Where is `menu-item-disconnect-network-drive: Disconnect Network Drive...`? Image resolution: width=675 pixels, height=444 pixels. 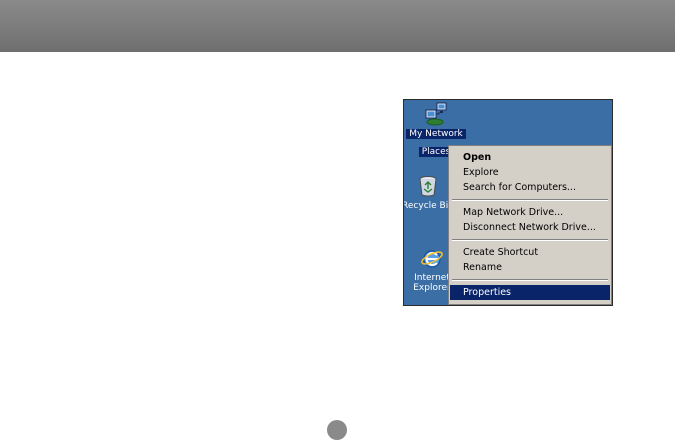 menu-item-disconnect-network-drive: Disconnect Network Drive... is located at coordinates (530, 227).